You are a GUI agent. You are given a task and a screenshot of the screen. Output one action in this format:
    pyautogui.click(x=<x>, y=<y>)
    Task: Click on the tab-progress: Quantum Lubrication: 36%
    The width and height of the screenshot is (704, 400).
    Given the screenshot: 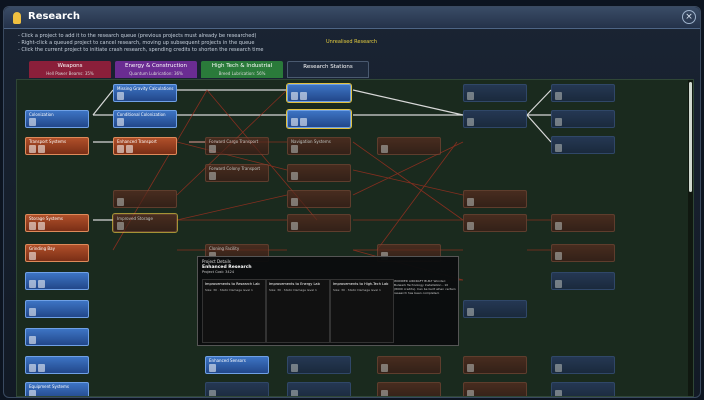 What is the action you would take?
    pyautogui.click(x=156, y=73)
    